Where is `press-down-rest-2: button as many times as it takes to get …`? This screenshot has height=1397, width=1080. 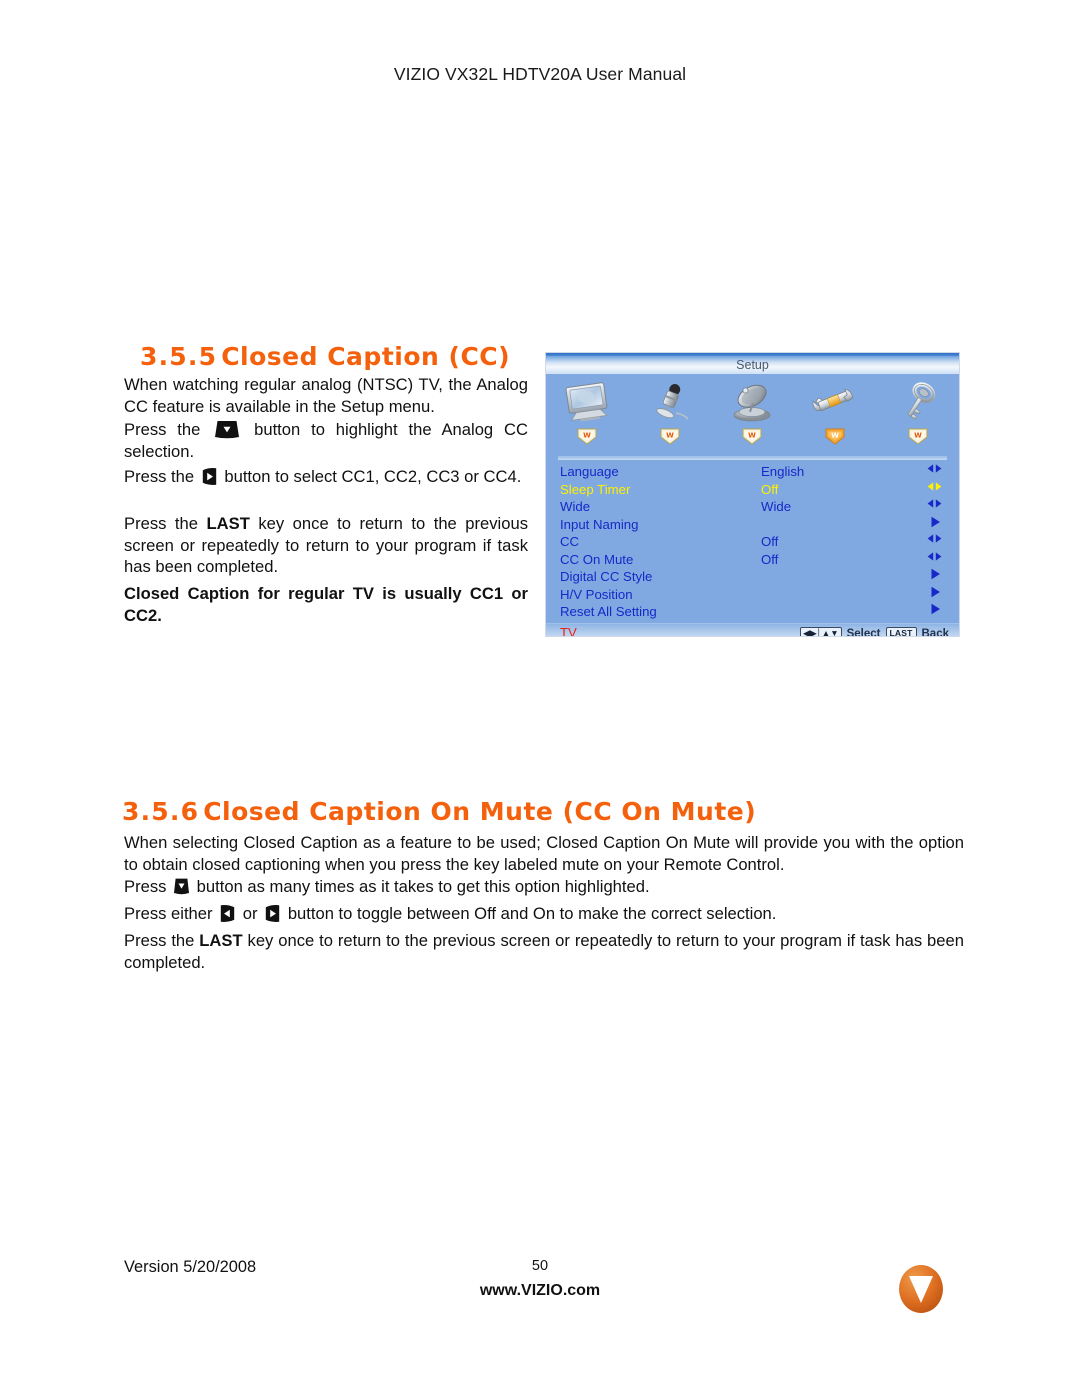
press-down-rest-2: button as many times as it takes to get … is located at coordinates (423, 886).